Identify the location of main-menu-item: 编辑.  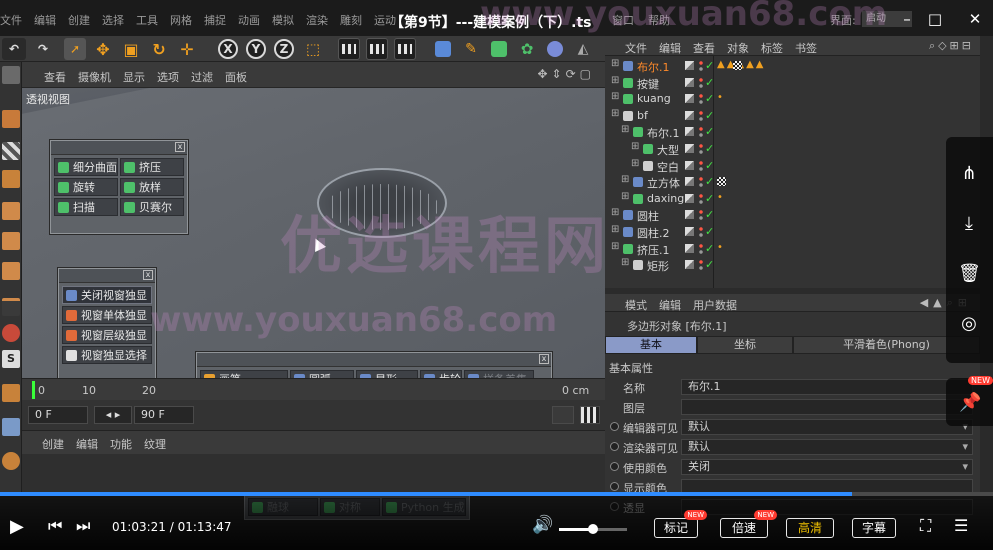
(45, 20).